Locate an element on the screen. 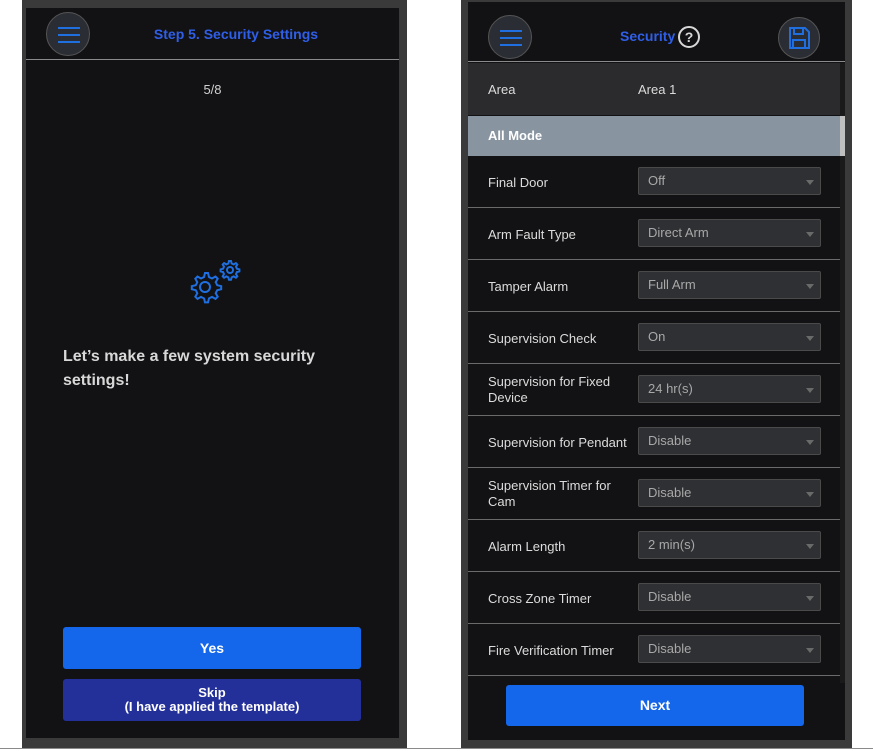 This screenshot has width=873, height=751. setting-value: Off is located at coordinates (657, 180).